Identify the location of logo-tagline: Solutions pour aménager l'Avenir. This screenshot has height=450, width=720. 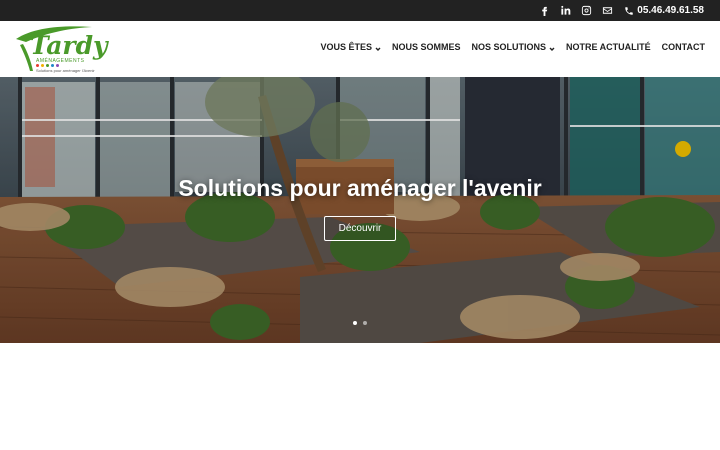
(65, 70).